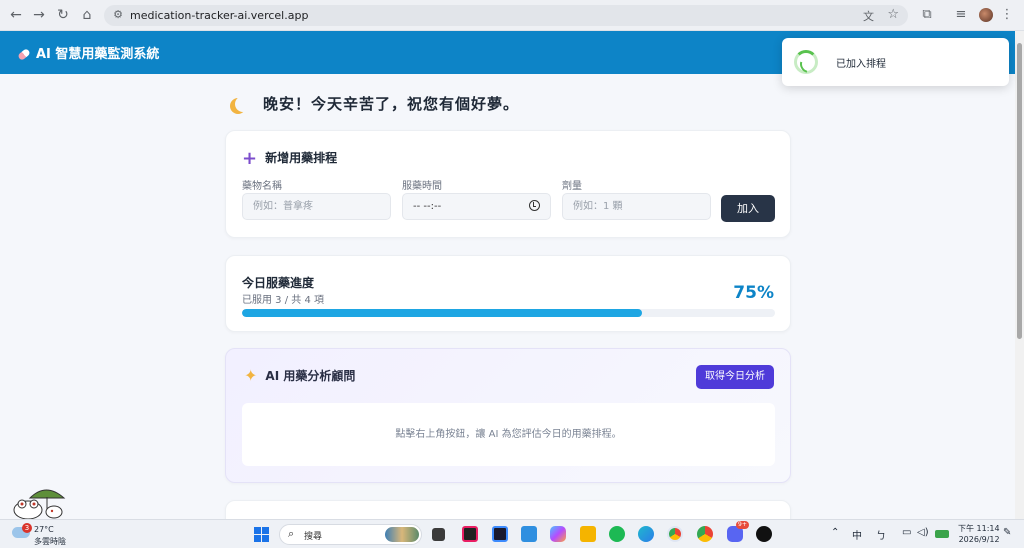 The height and width of the screenshot is (548, 1024). I want to click on menu-icon: ⋮, so click(1007, 15).